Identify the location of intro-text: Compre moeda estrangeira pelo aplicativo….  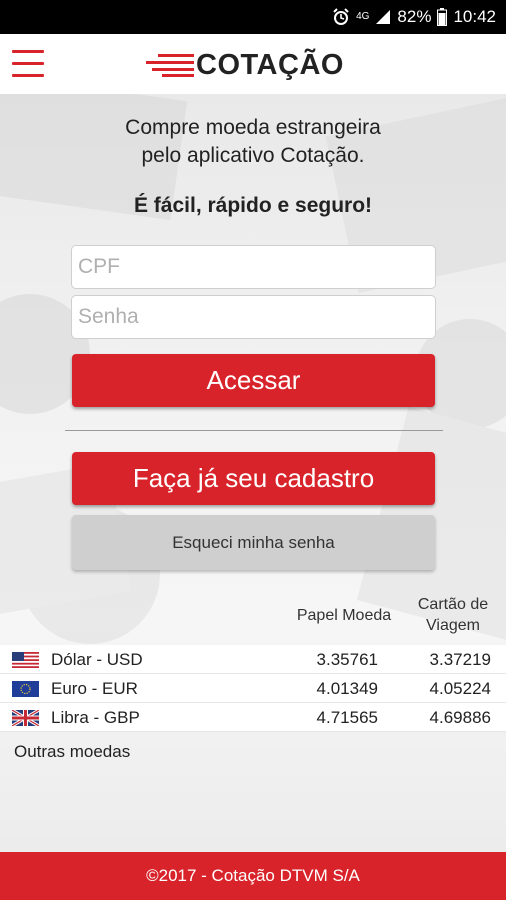
(253, 142).